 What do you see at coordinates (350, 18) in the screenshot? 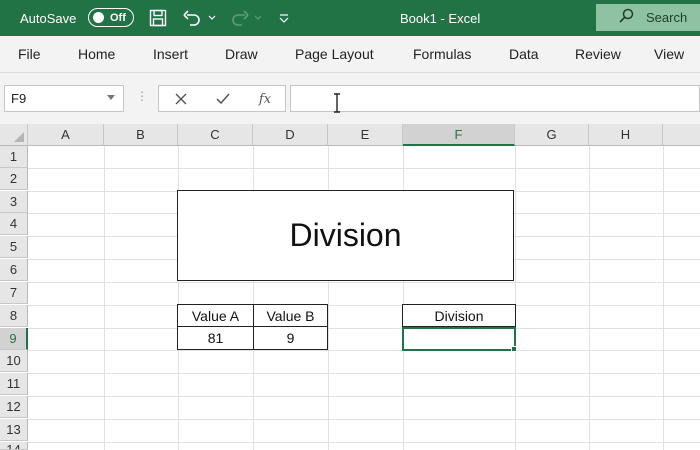
I see `title-bar: AutoSave Off Book1 - Excel Search` at bounding box center [350, 18].